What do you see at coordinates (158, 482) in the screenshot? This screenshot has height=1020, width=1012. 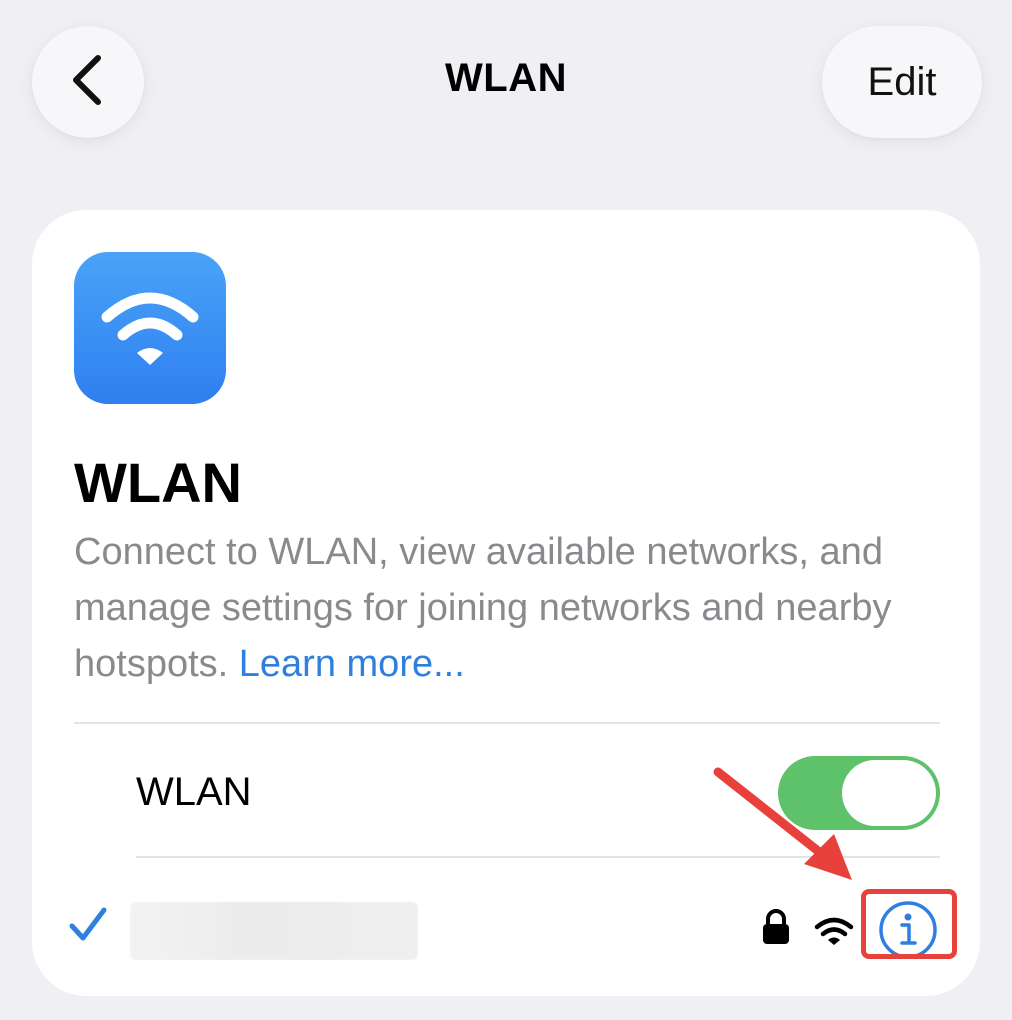 I see `card-title: WLAN` at bounding box center [158, 482].